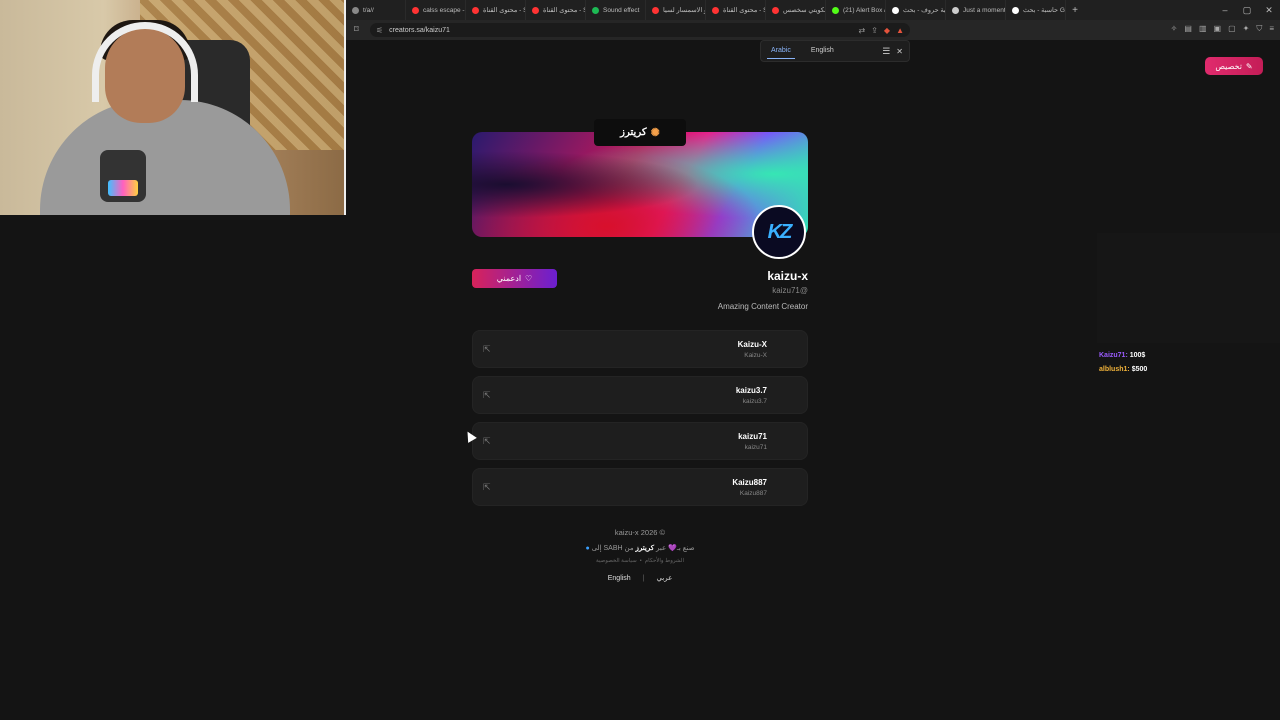 The height and width of the screenshot is (720, 1280). Describe the element at coordinates (645, 548) in the screenshot. I see `made-brand: كريترز` at that location.